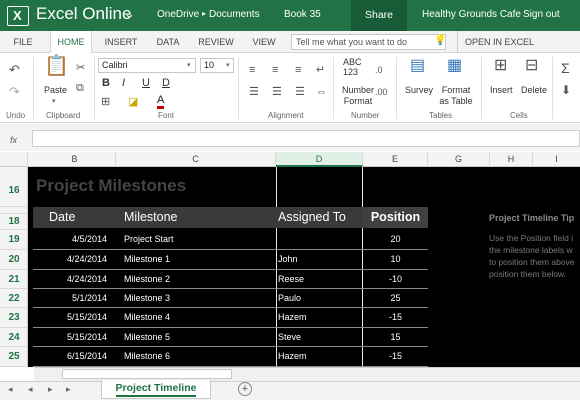 Image resolution: width=580 pixels, height=400 pixels. Describe the element at coordinates (14, 279) in the screenshot. I see `row-header-21: 21` at that location.